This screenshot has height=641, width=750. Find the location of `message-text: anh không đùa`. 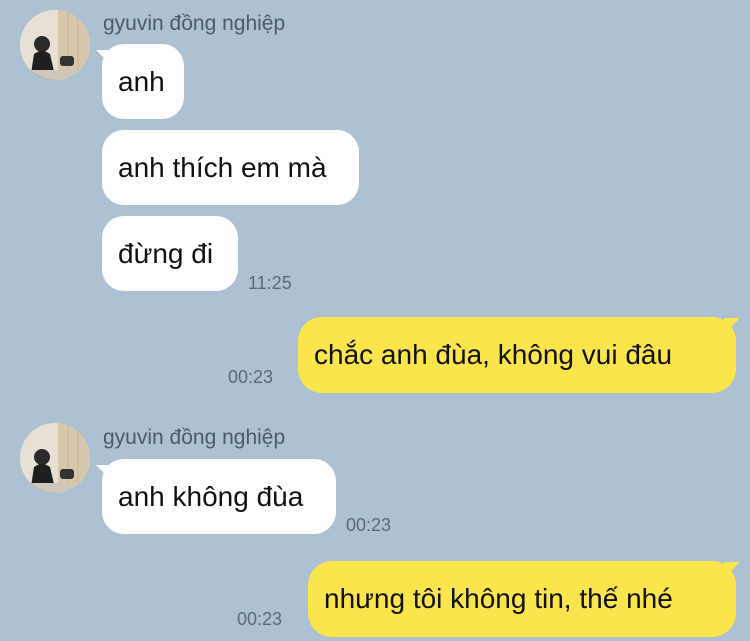

message-text: anh không đùa is located at coordinates (211, 496).